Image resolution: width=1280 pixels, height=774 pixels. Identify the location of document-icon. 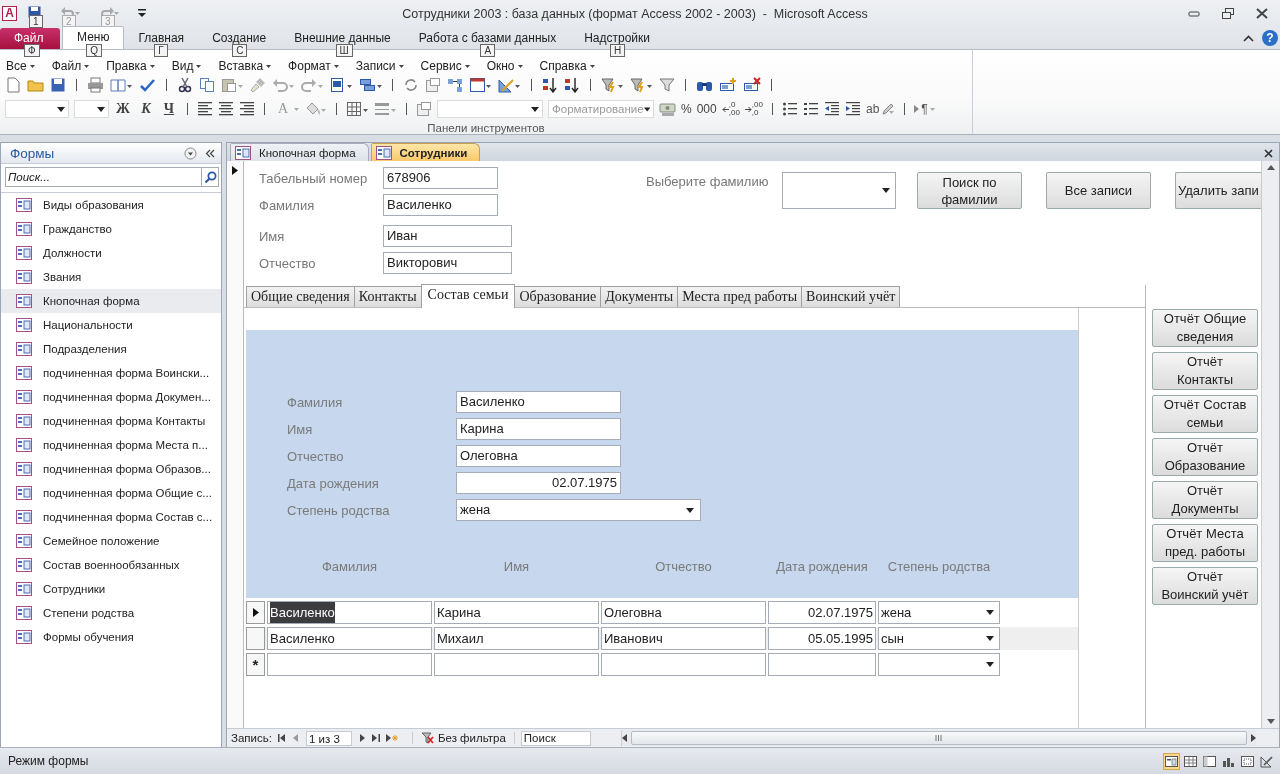
(13, 85).